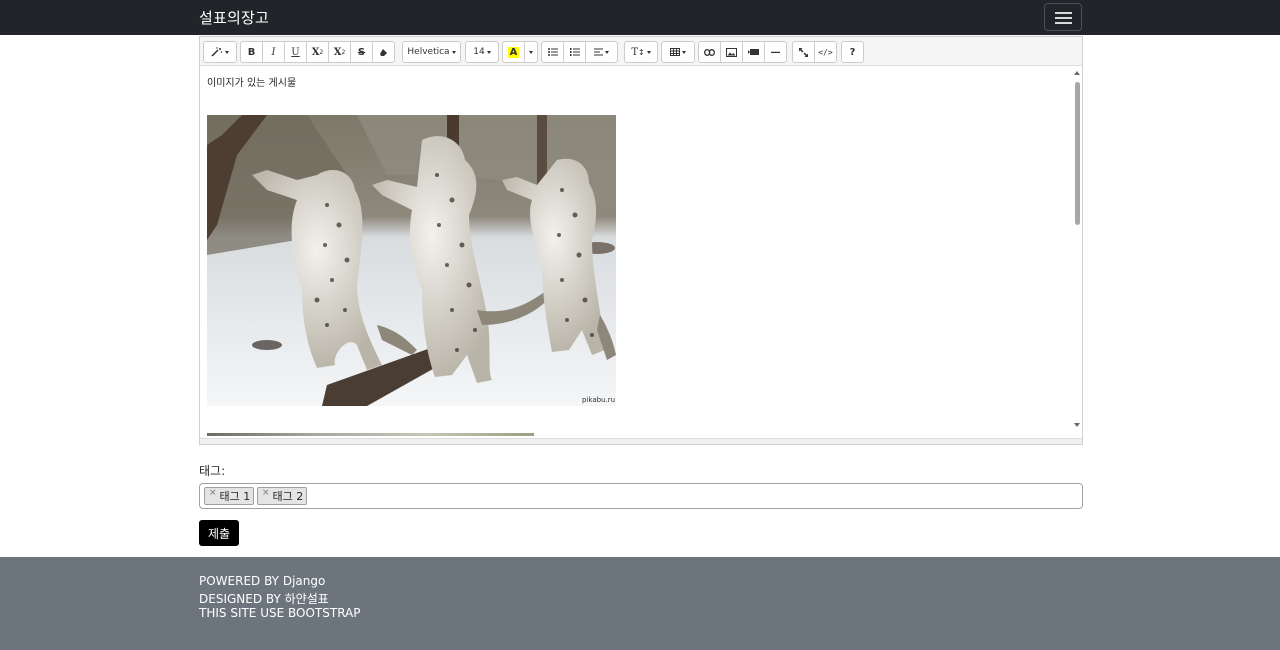 This screenshot has width=1280, height=650. Describe the element at coordinates (235, 496) in the screenshot. I see `tag-chip-label: 태그 1` at that location.